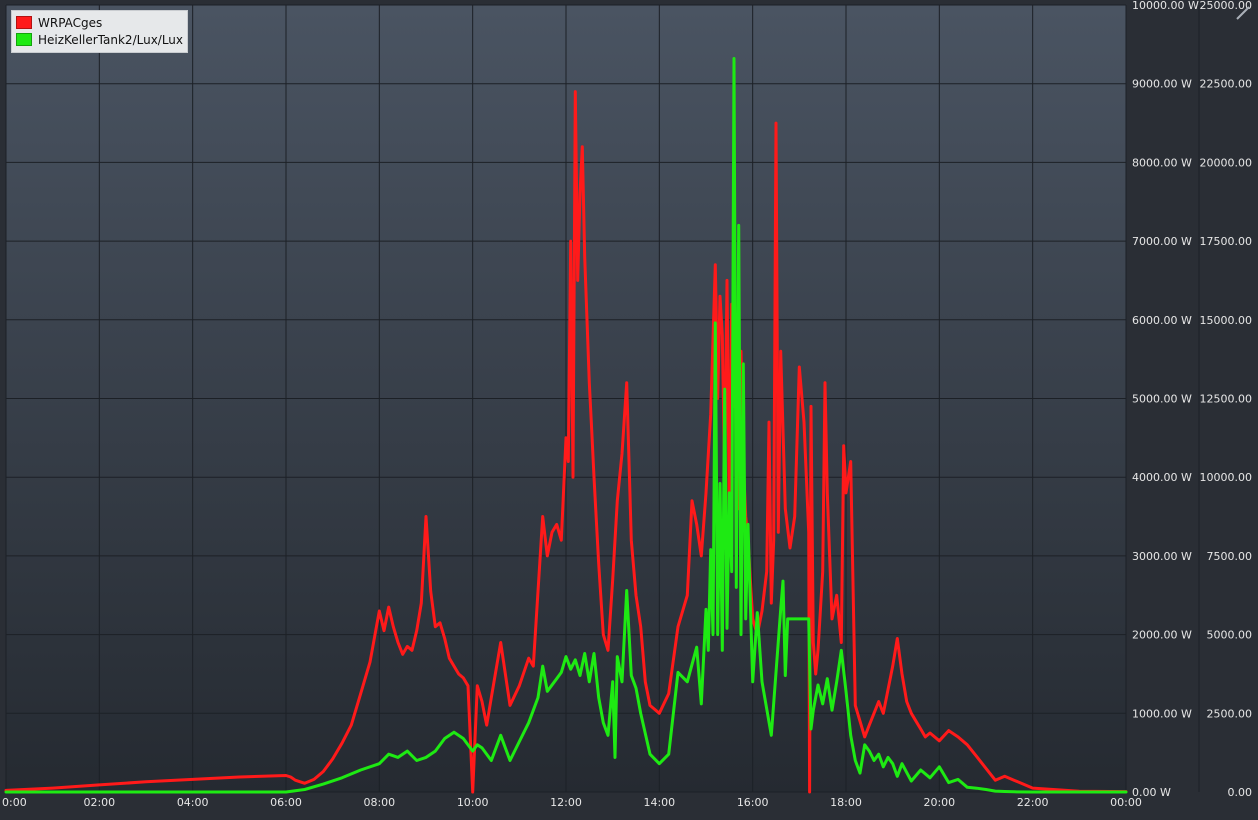  I want to click on y-left-tick-label: 10000.00 W, so click(1165, 6).